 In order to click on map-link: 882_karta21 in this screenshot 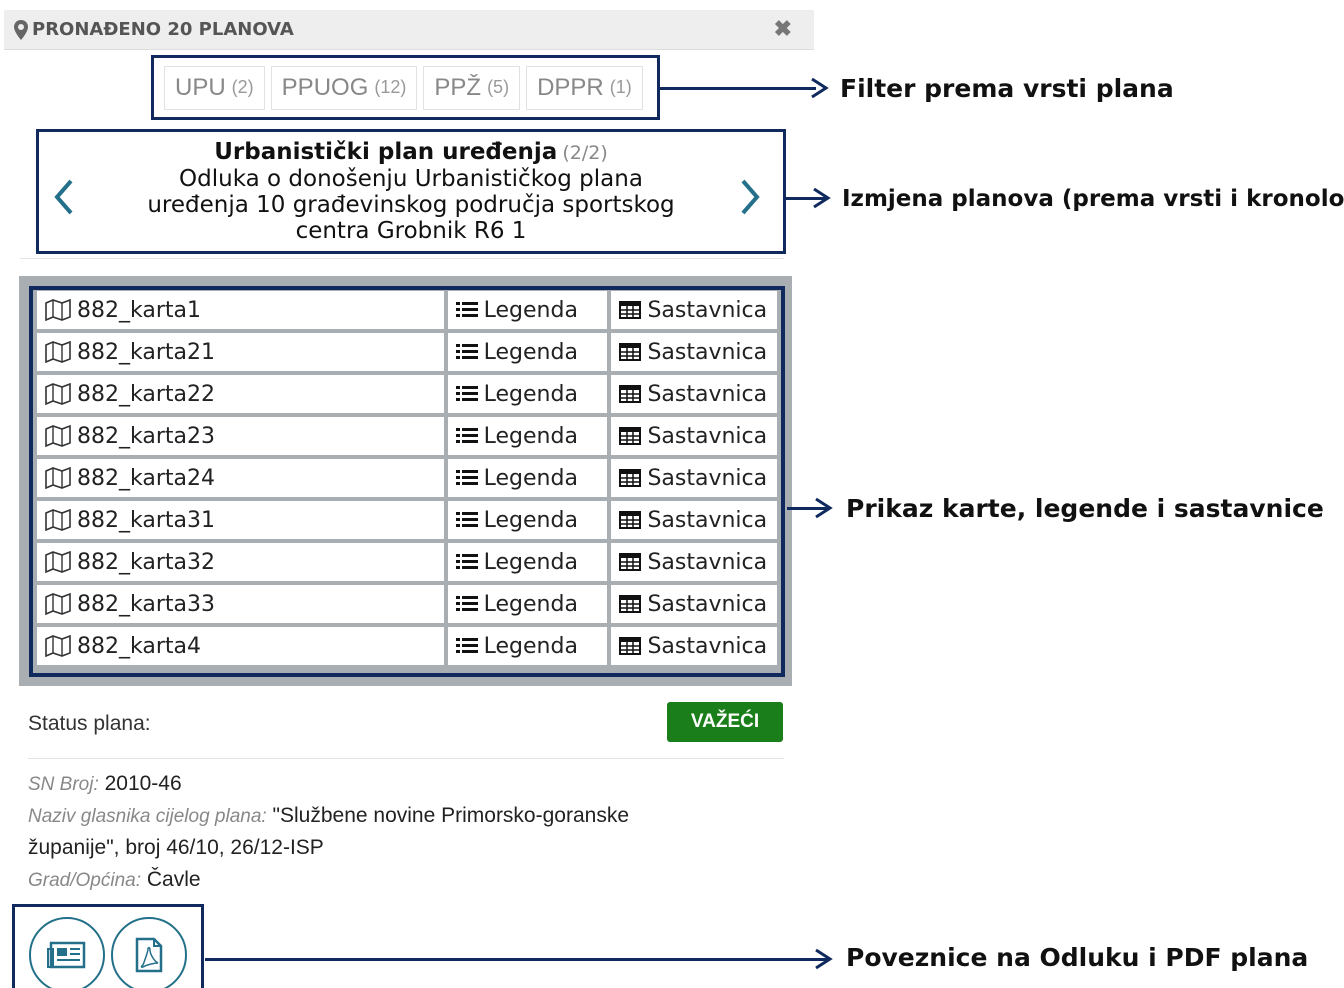, I will do `click(240, 352)`.